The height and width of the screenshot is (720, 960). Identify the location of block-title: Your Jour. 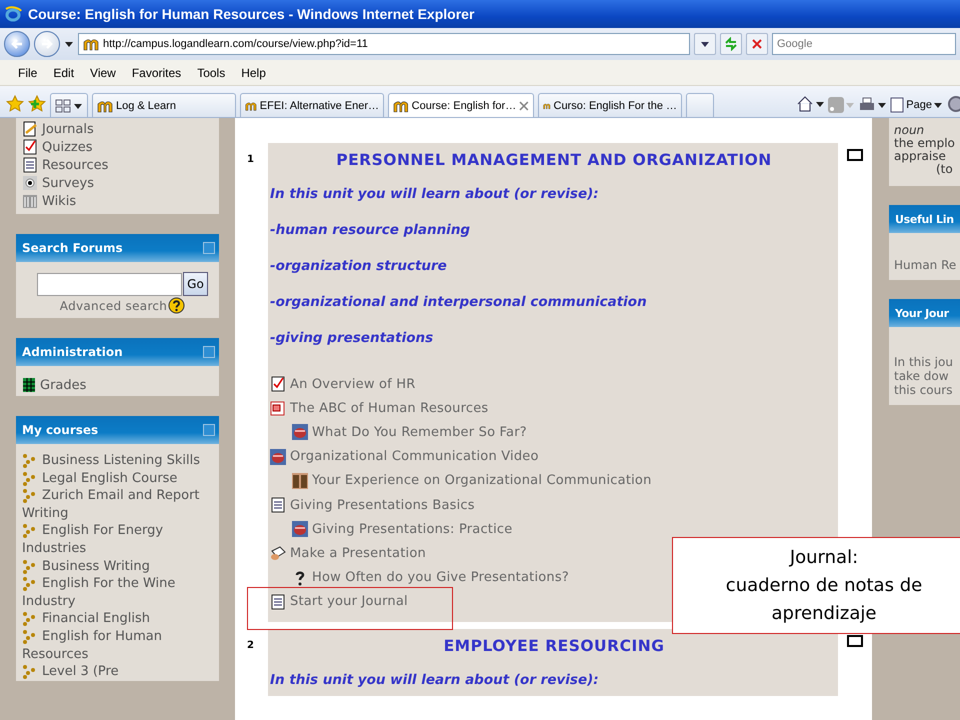
(922, 313).